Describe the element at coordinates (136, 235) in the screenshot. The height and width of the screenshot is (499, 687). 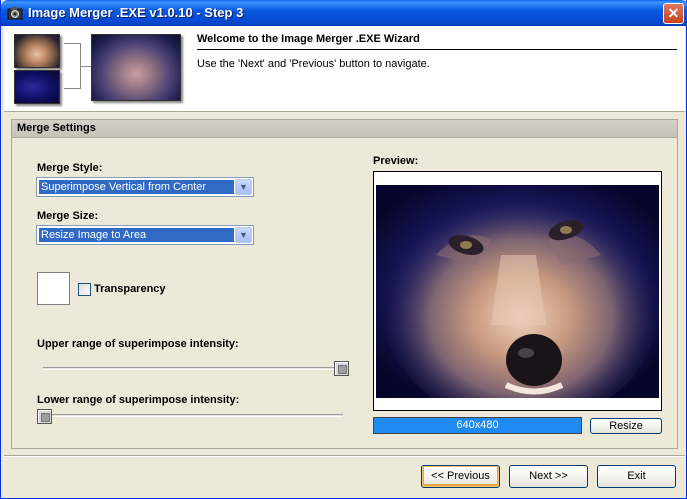
I see `merge-size-value: Resize Image to Area` at that location.